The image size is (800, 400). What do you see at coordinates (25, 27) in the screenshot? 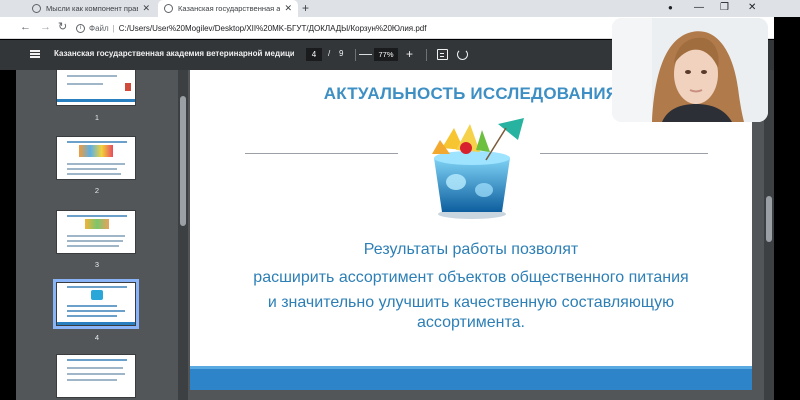
I see `back-button: ←` at bounding box center [25, 27].